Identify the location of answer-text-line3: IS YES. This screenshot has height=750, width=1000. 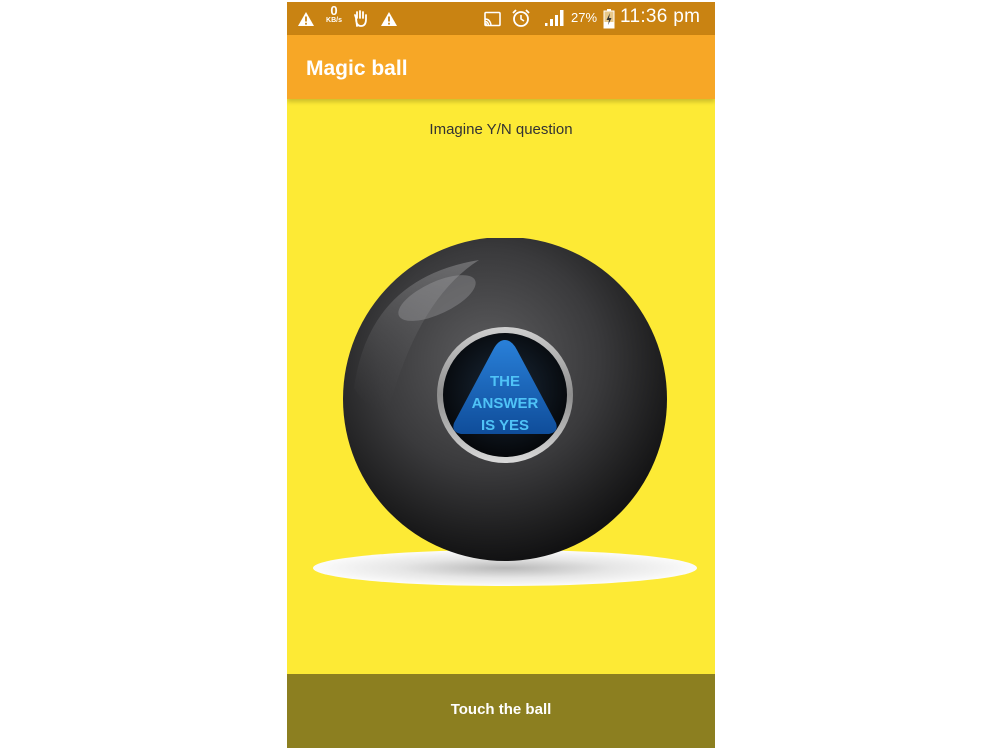
(505, 425).